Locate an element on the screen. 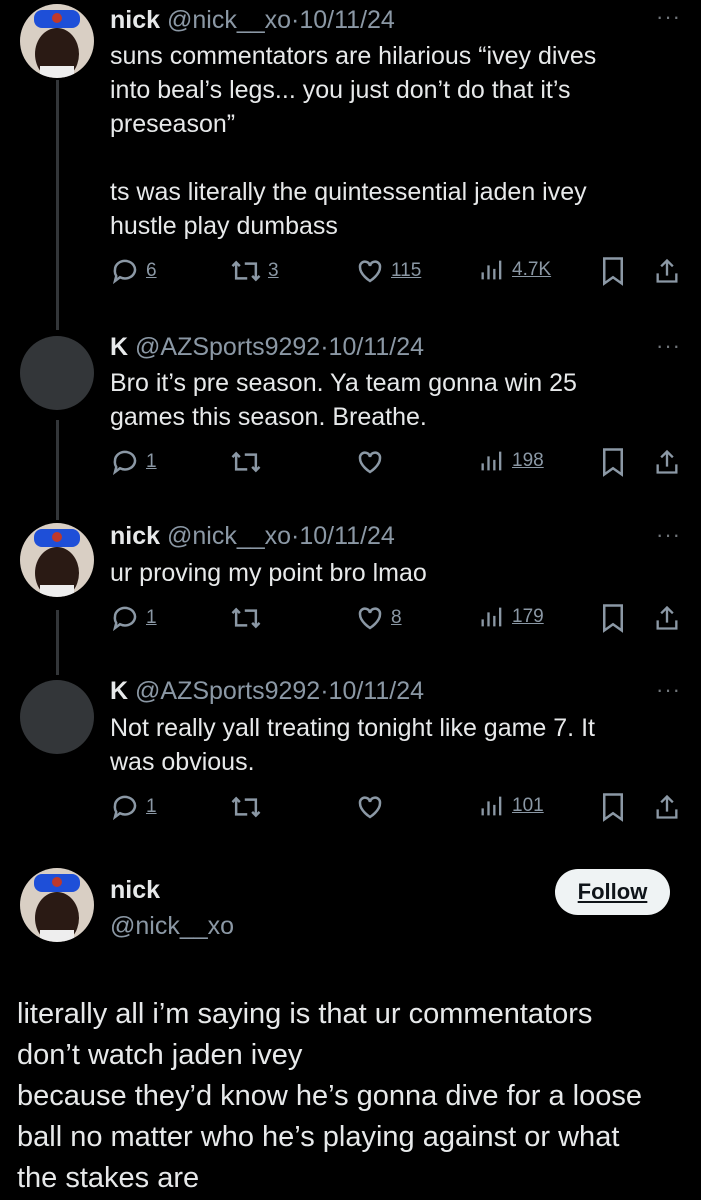 This screenshot has height=1200, width=701. action-bar: 1 101 is located at coordinates (397, 809).